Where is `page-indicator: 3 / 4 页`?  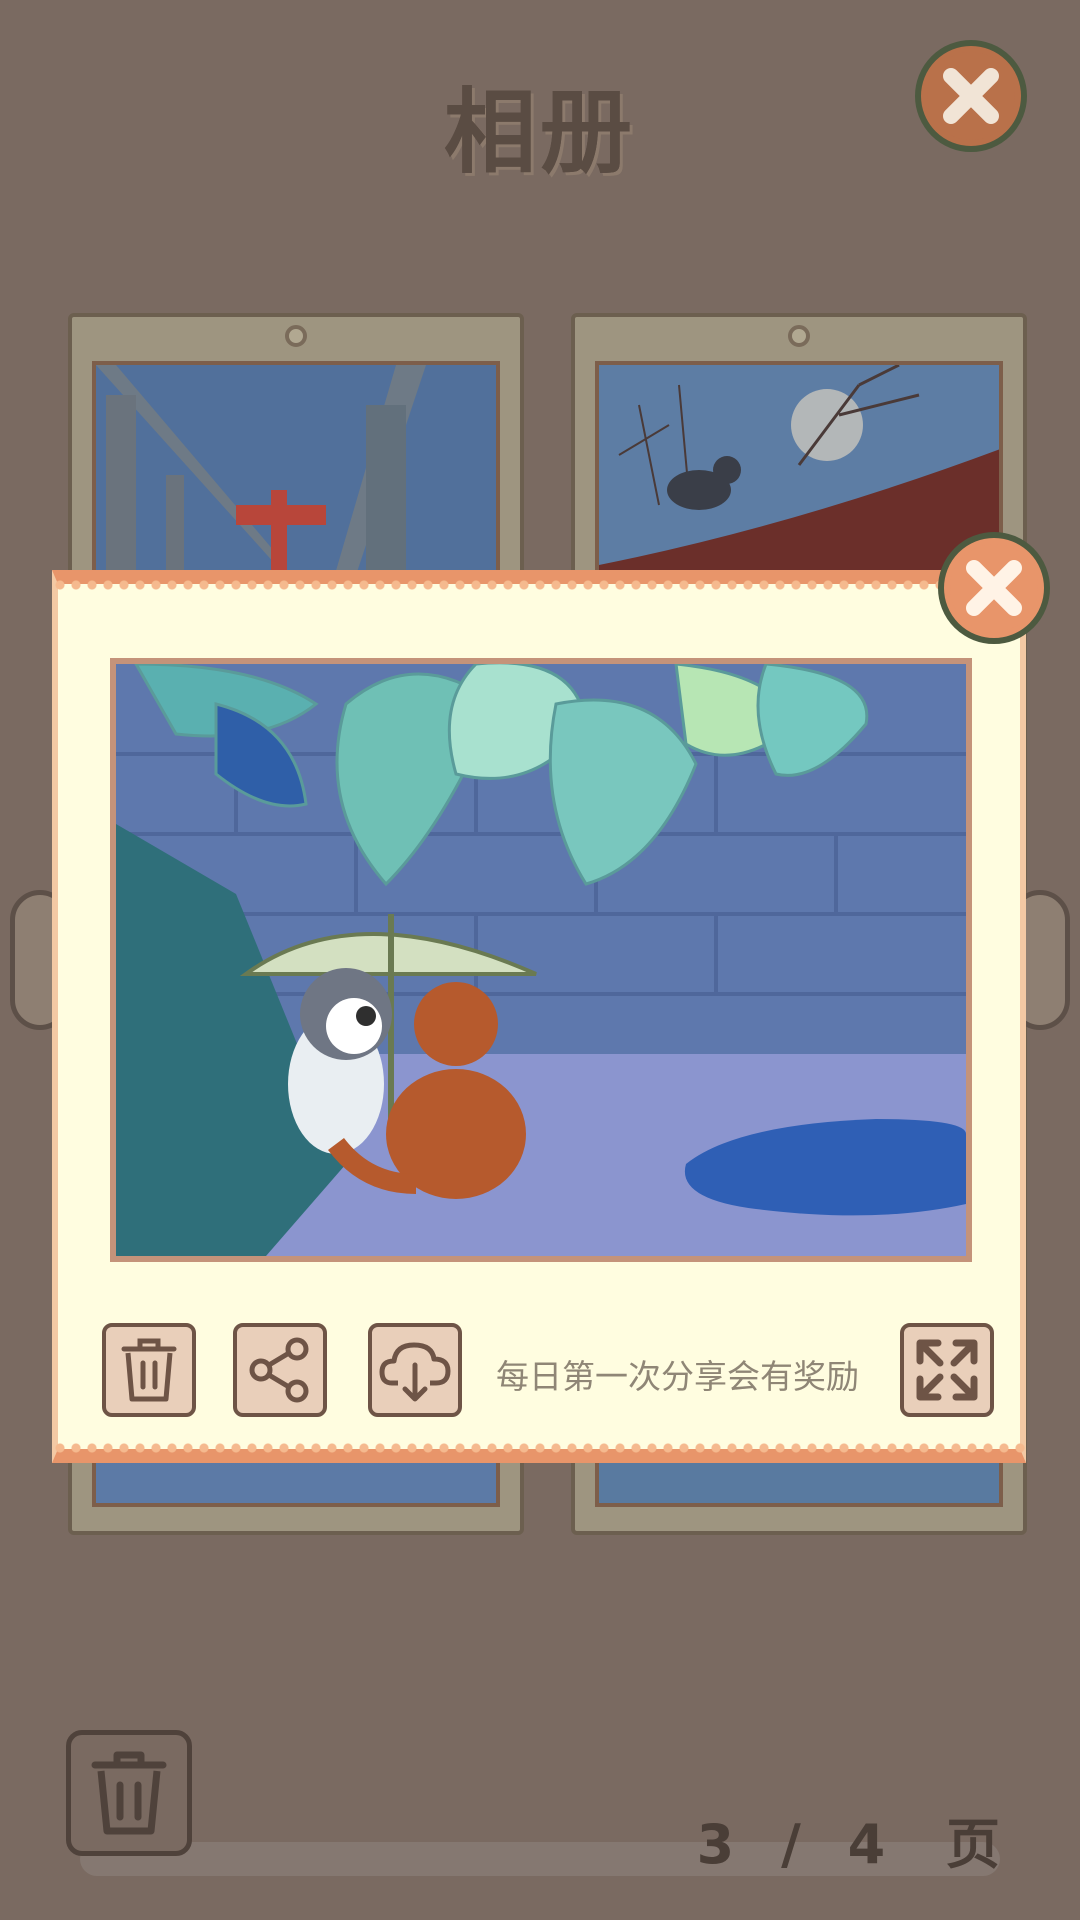
page-indicator: 3 / 4 页 is located at coordinates (851, 1839).